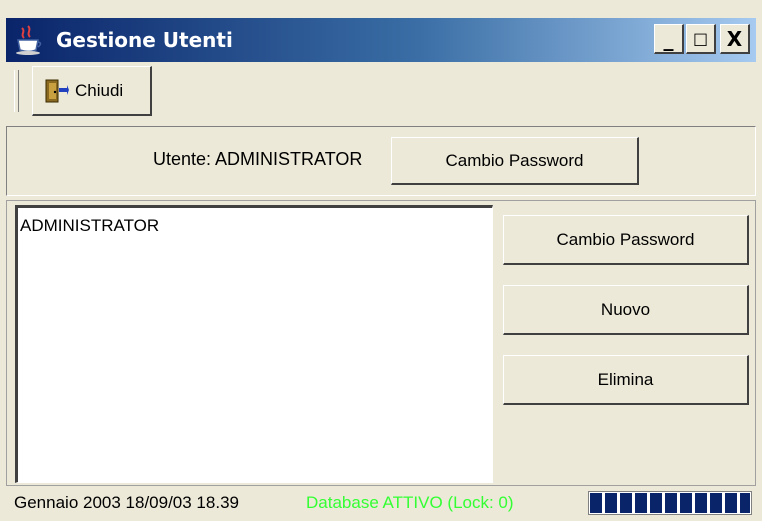  Describe the element at coordinates (626, 380) in the screenshot. I see `delete-user-button: Elimina` at that location.